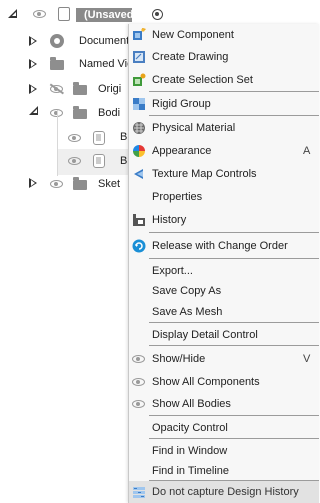  What do you see at coordinates (190, 451) in the screenshot?
I see `menu-item-label: Find in Window` at bounding box center [190, 451].